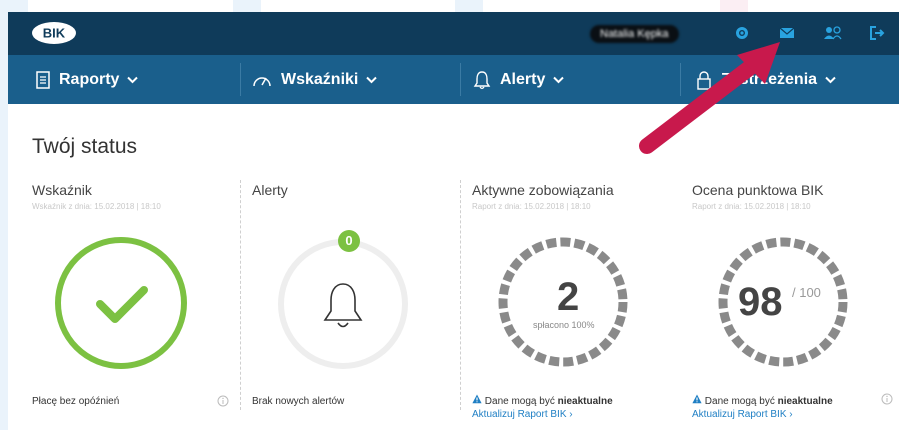 This screenshot has width=899, height=430. I want to click on card-title: Ocena punktowa BIK, so click(758, 190).